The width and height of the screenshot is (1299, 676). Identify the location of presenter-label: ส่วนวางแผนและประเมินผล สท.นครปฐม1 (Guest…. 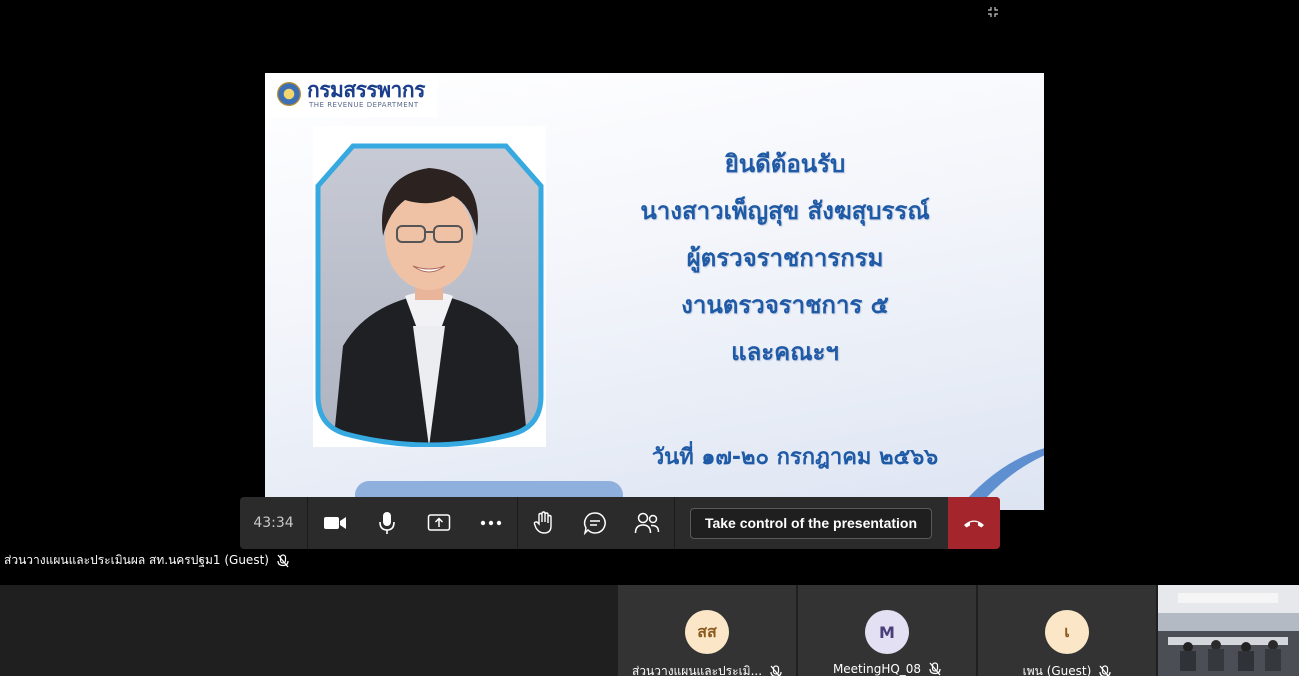
(146, 560).